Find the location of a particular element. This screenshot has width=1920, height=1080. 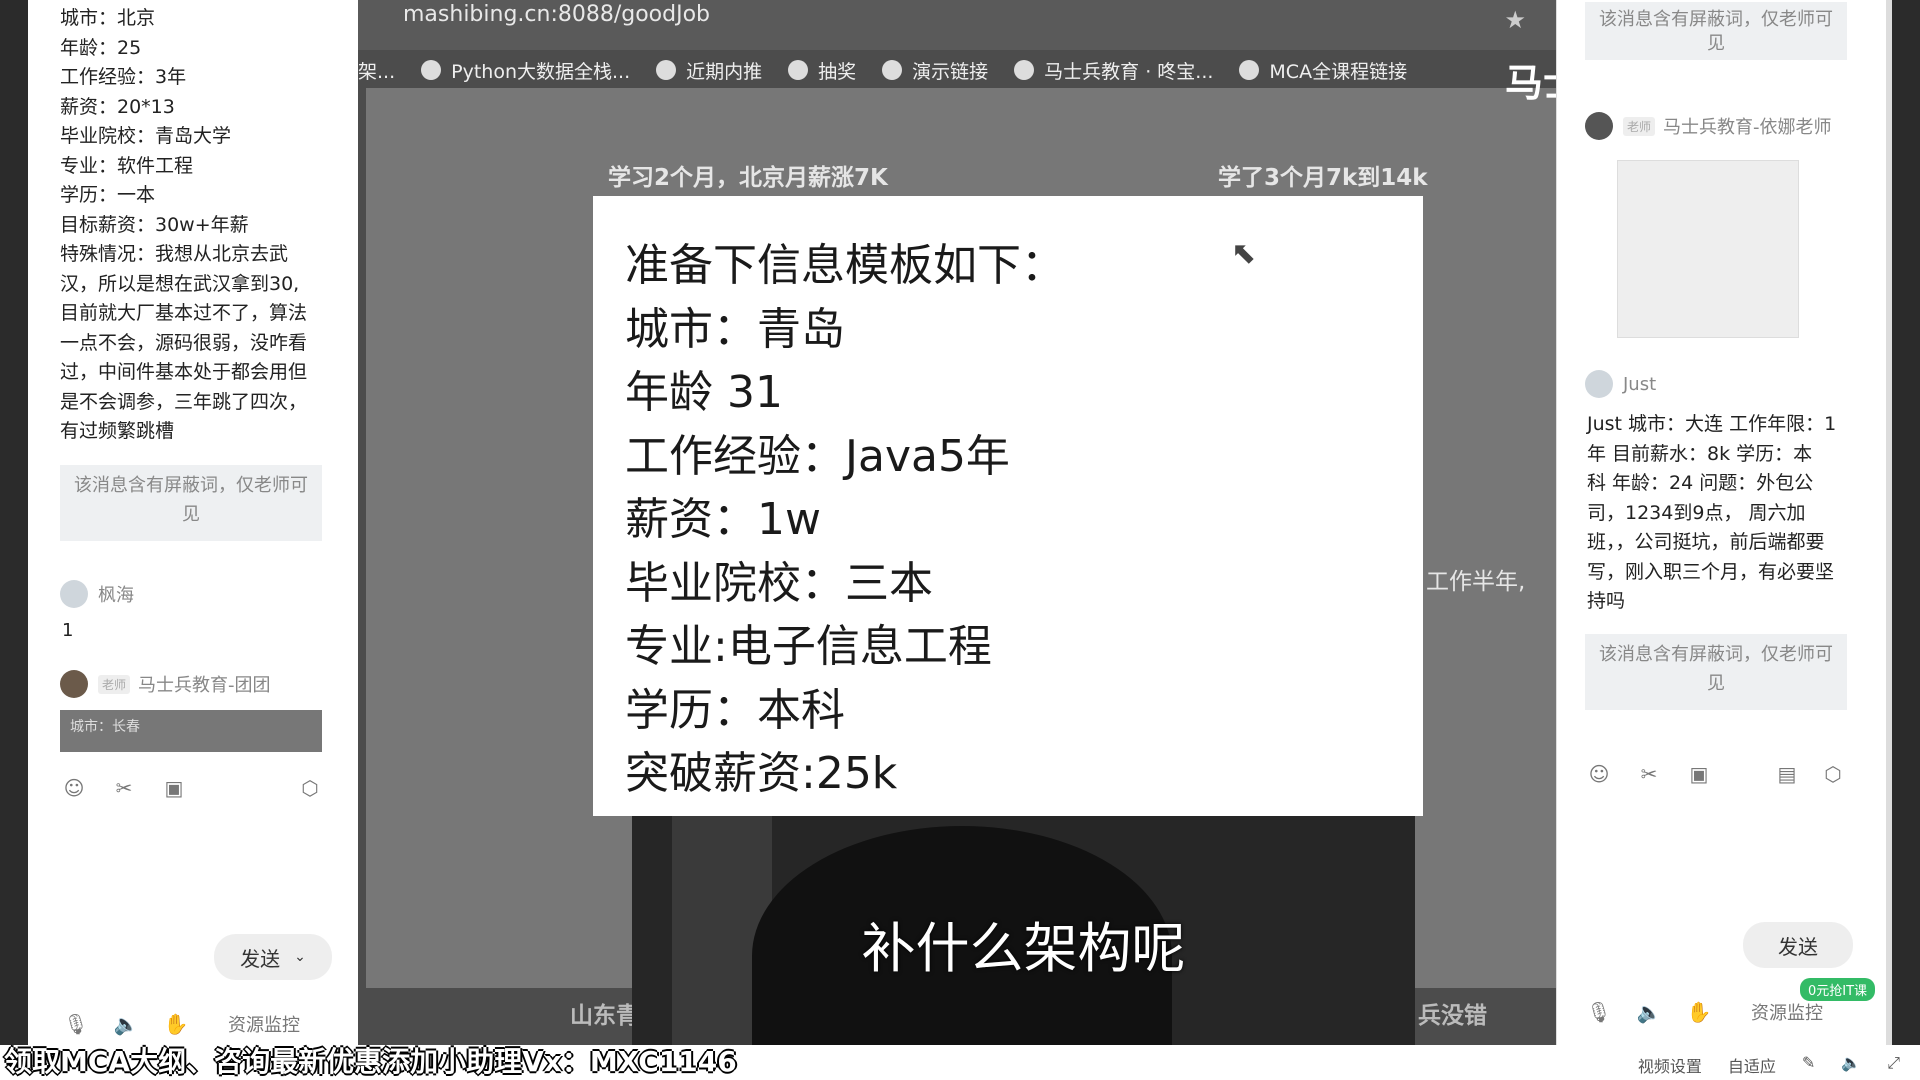

volume-icon: 🔈 is located at coordinates (1851, 1065).